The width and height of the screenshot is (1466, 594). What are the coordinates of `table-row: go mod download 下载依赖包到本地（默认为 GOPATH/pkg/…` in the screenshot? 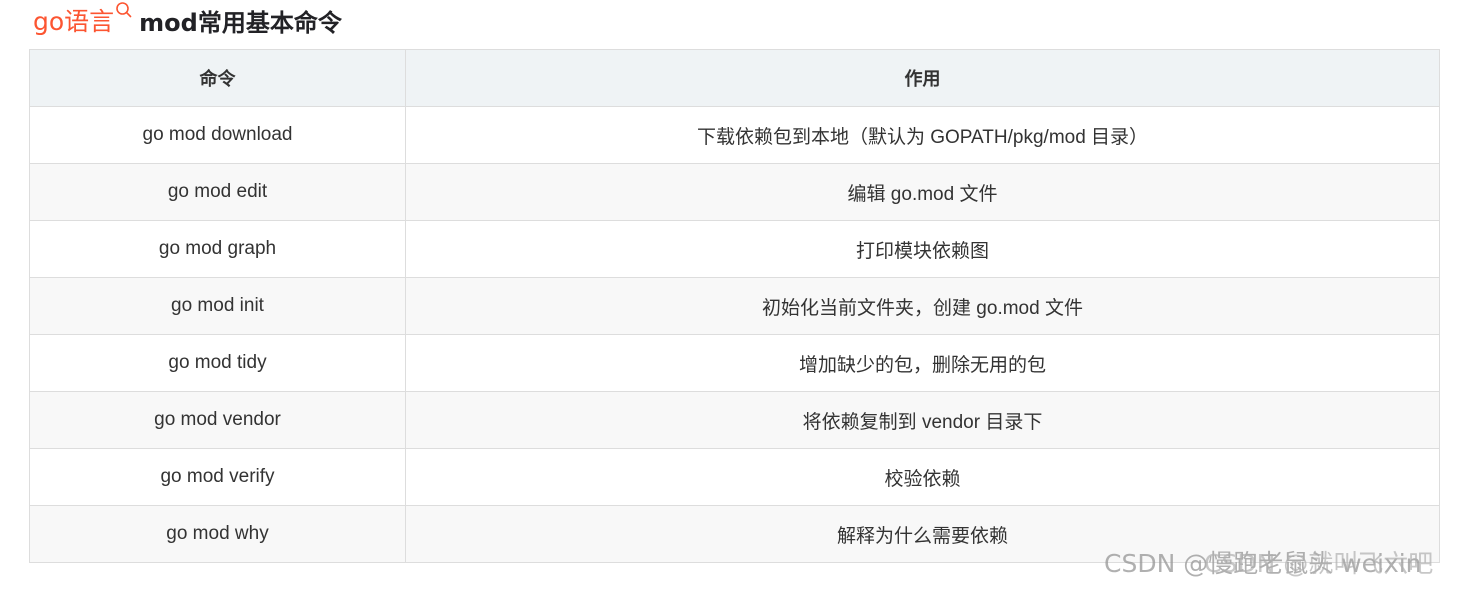 It's located at (734, 135).